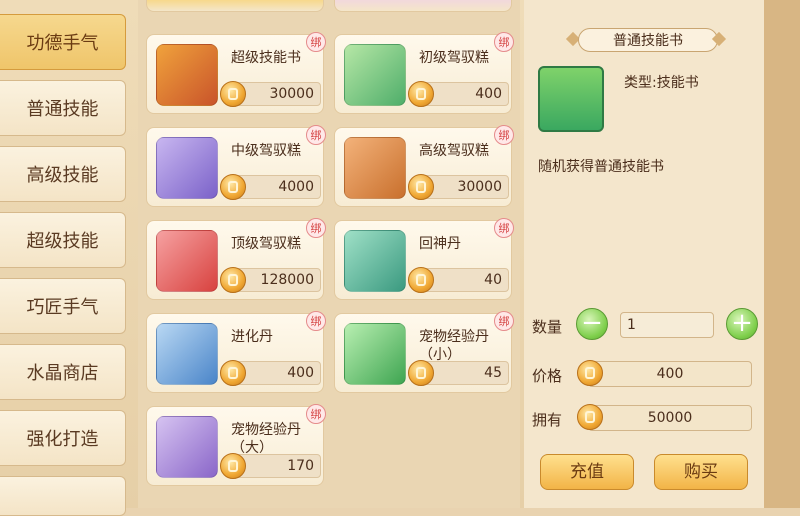 The image size is (800, 516). Describe the element at coordinates (270, 280) in the screenshot. I see `item-price: 128000` at that location.